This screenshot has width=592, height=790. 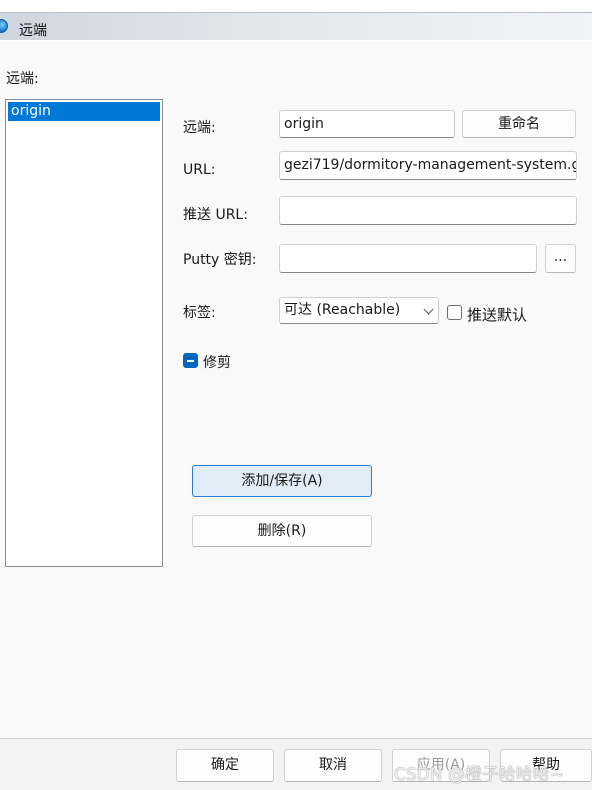 What do you see at coordinates (367, 124) in the screenshot?
I see `remote-name-input: origin` at bounding box center [367, 124].